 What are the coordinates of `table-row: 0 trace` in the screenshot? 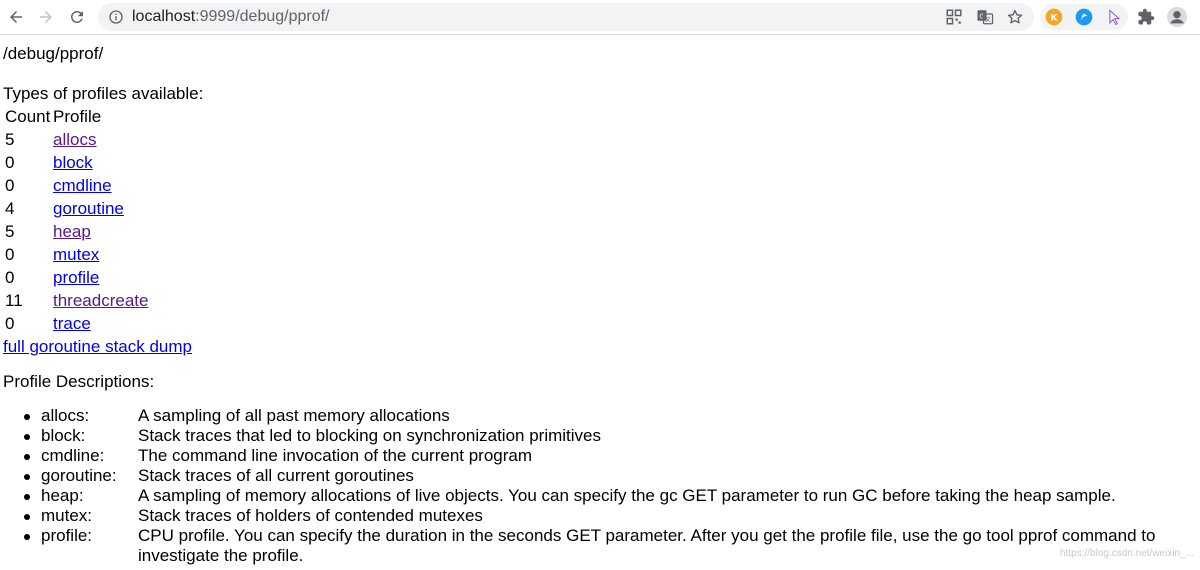 It's located at (76, 324).